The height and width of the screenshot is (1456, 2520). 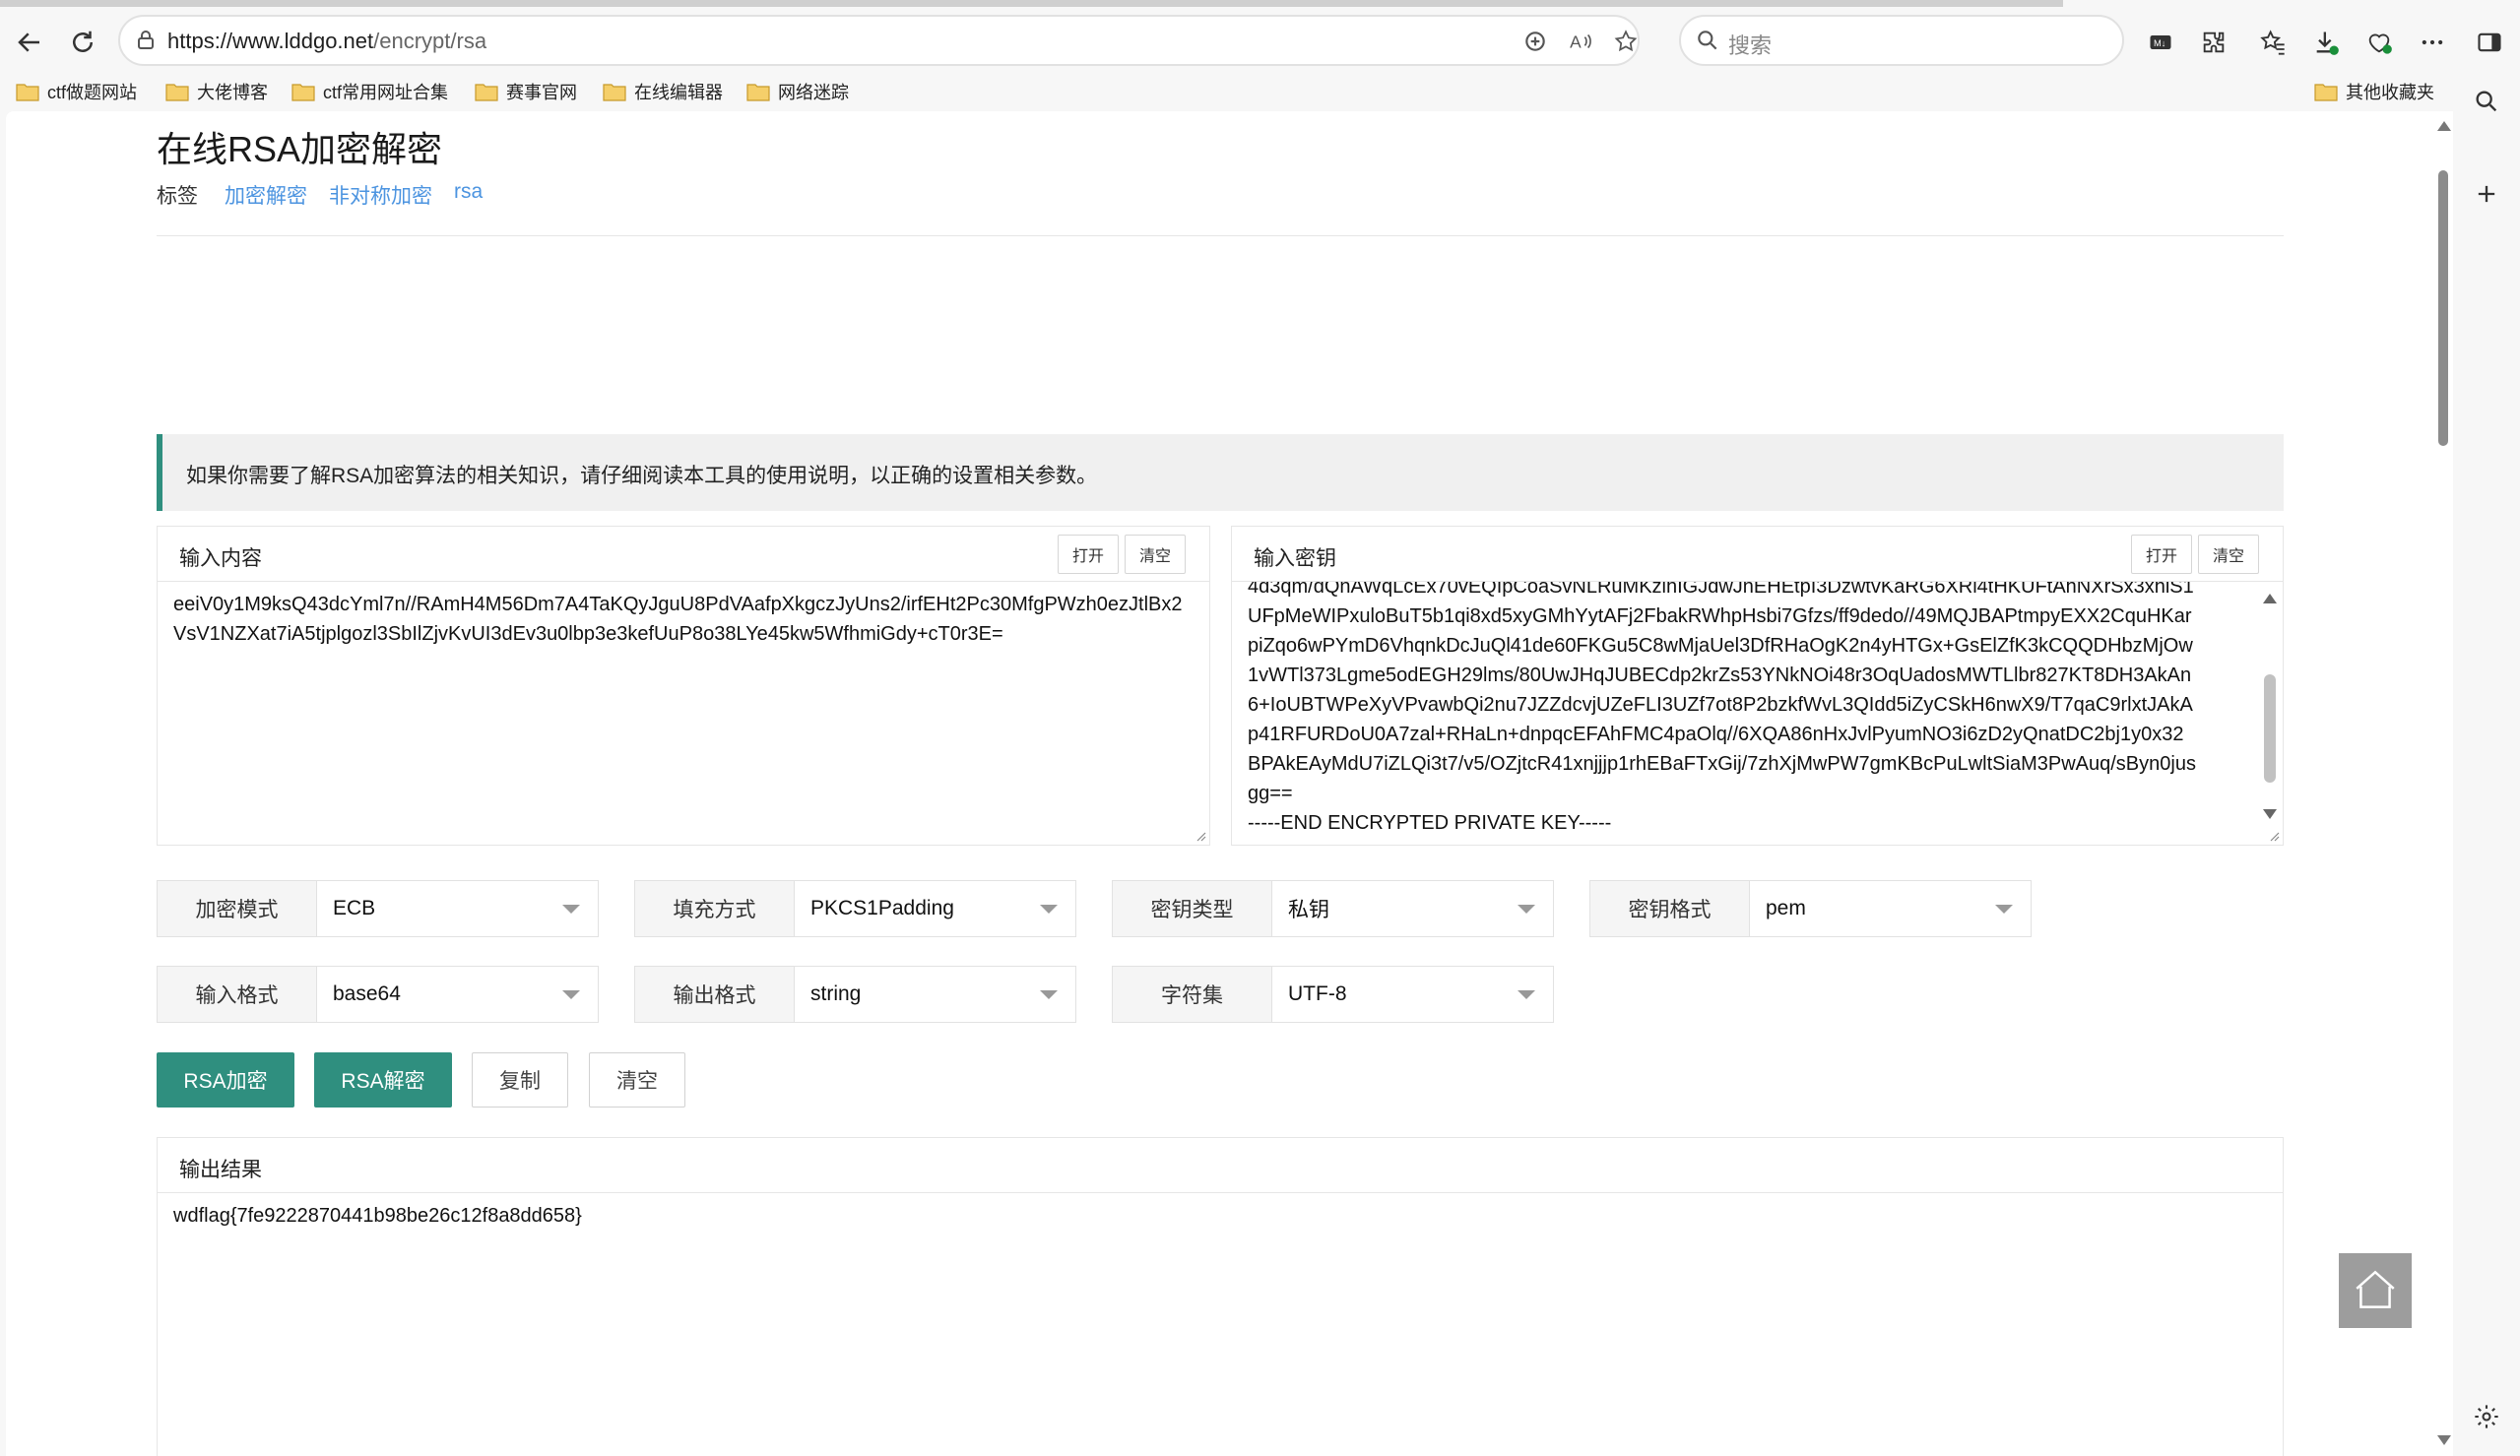 What do you see at coordinates (2489, 42) in the screenshot?
I see `sidebar-toggle-icon` at bounding box center [2489, 42].